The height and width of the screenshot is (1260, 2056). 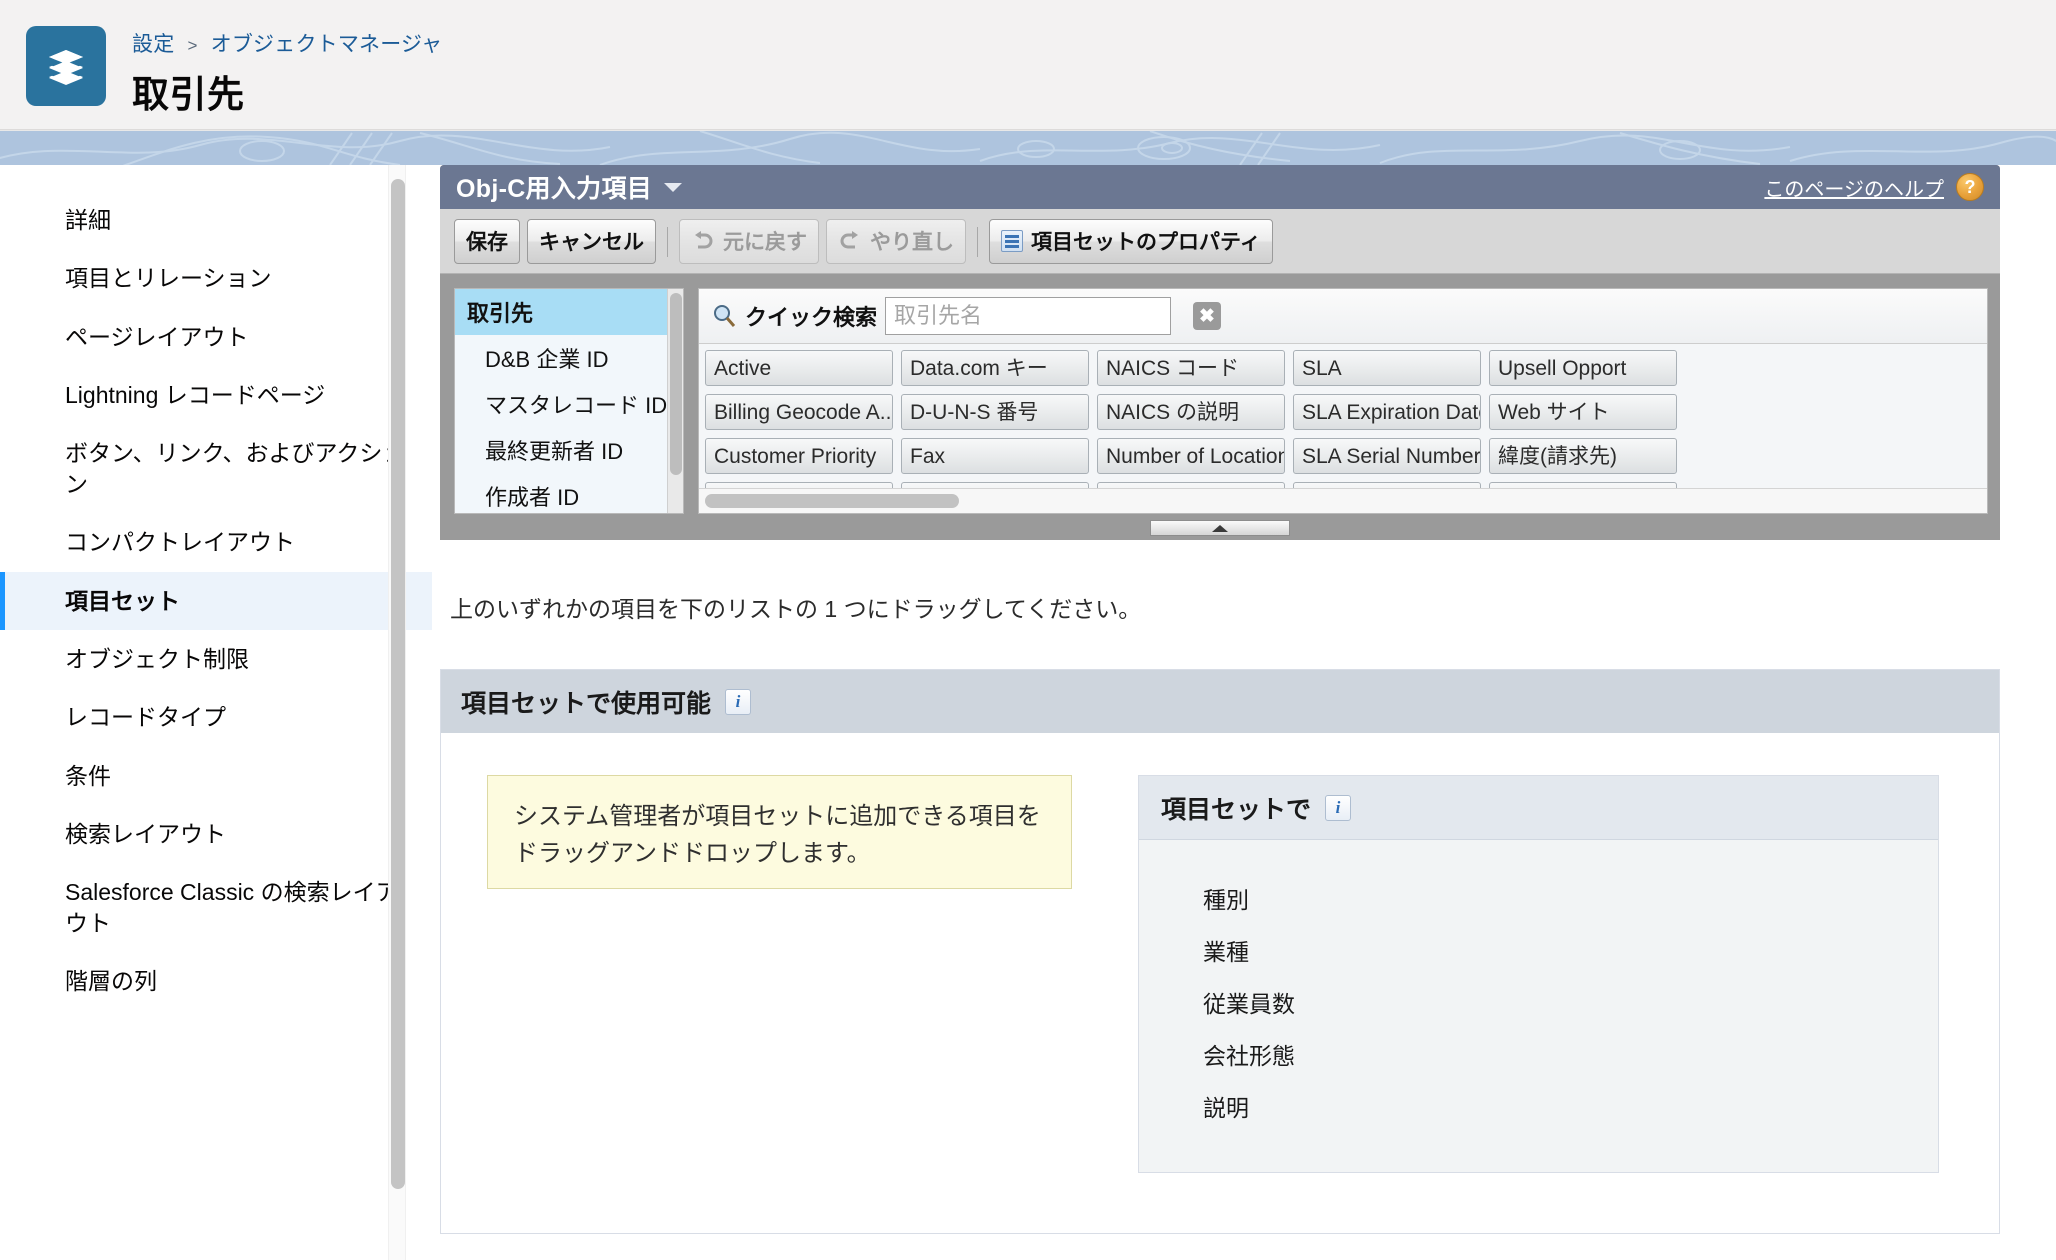 I want to click on editor-toolbar: 保存 キャンセル 元に戻す やり直し 項目セットのプロパティ, so click(x=1220, y=241).